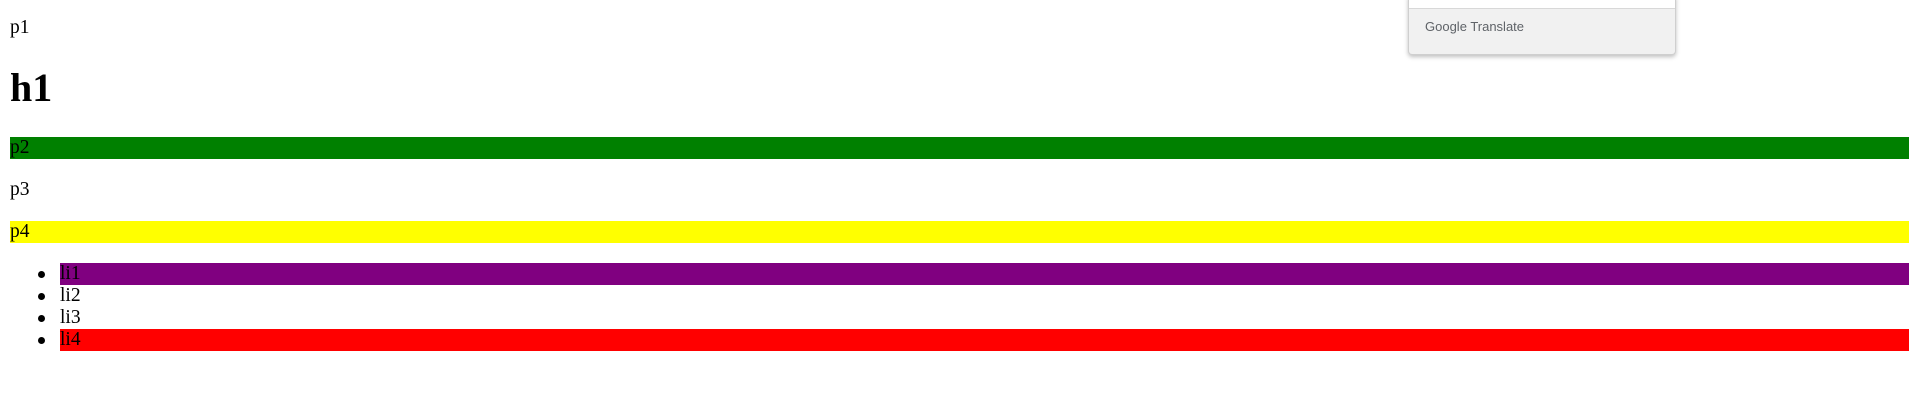 The image size is (1919, 393). I want to click on translate-label: Translate, so click(1497, 26).